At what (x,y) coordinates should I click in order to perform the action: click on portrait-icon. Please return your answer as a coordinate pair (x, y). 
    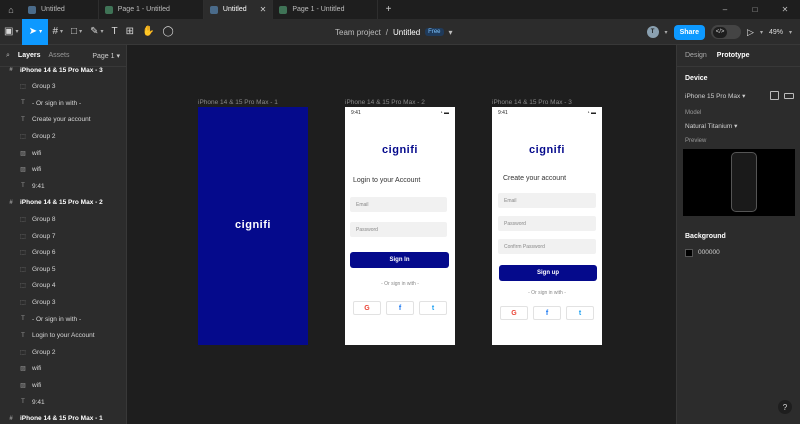
    Looking at the image, I should click on (774, 95).